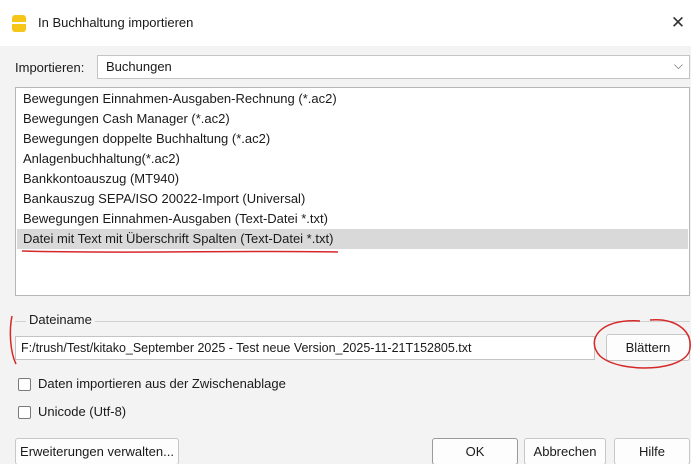 The width and height of the screenshot is (691, 464). I want to click on help-button: Hilfe, so click(652, 451).